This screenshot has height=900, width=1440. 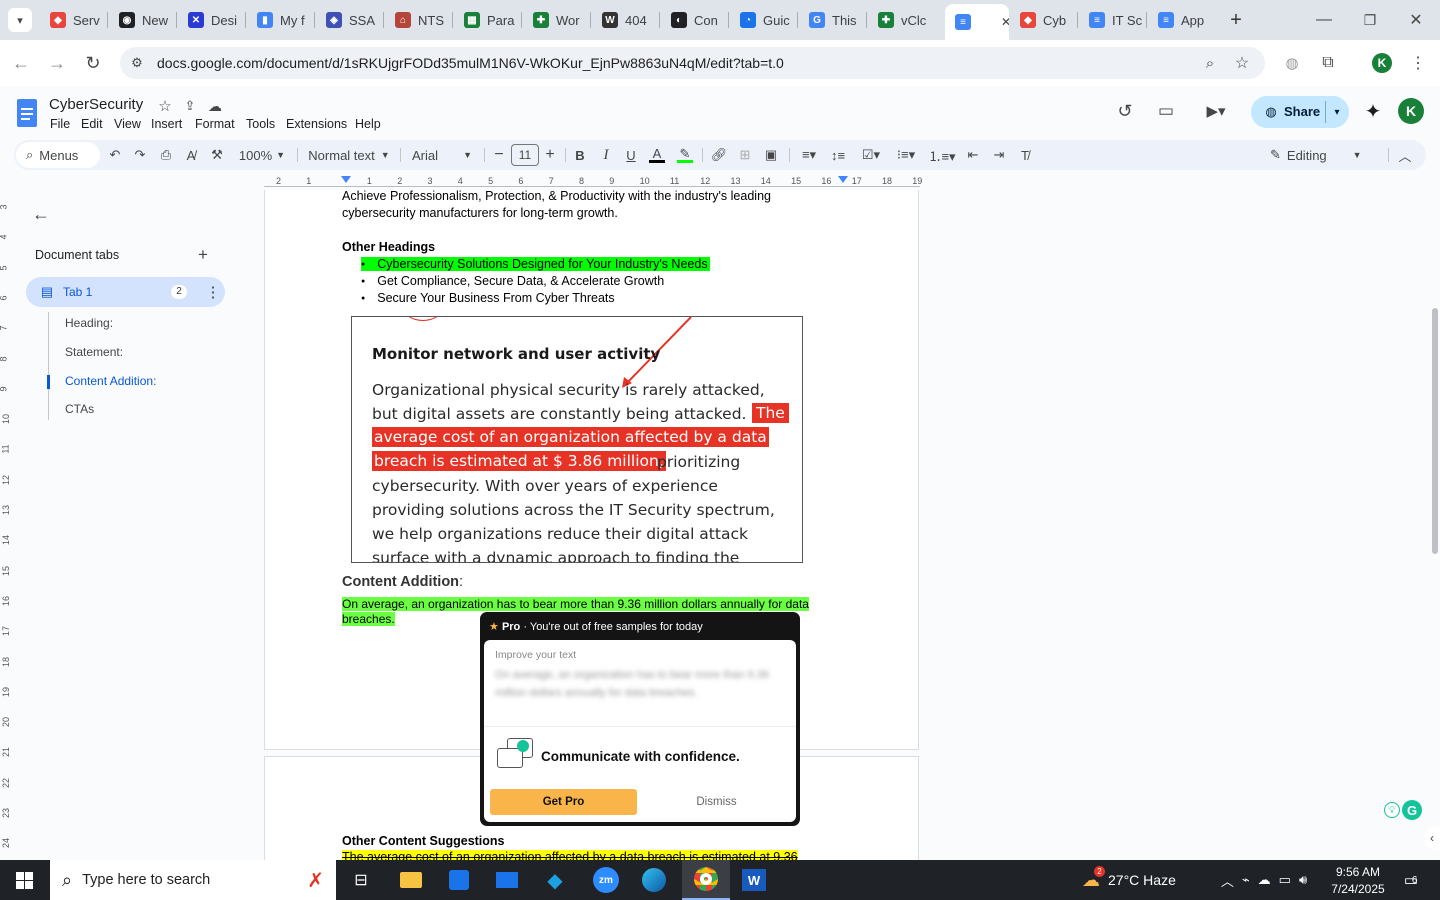 I want to click on share-dropdown-icon: ▾, so click(x=1337, y=112).